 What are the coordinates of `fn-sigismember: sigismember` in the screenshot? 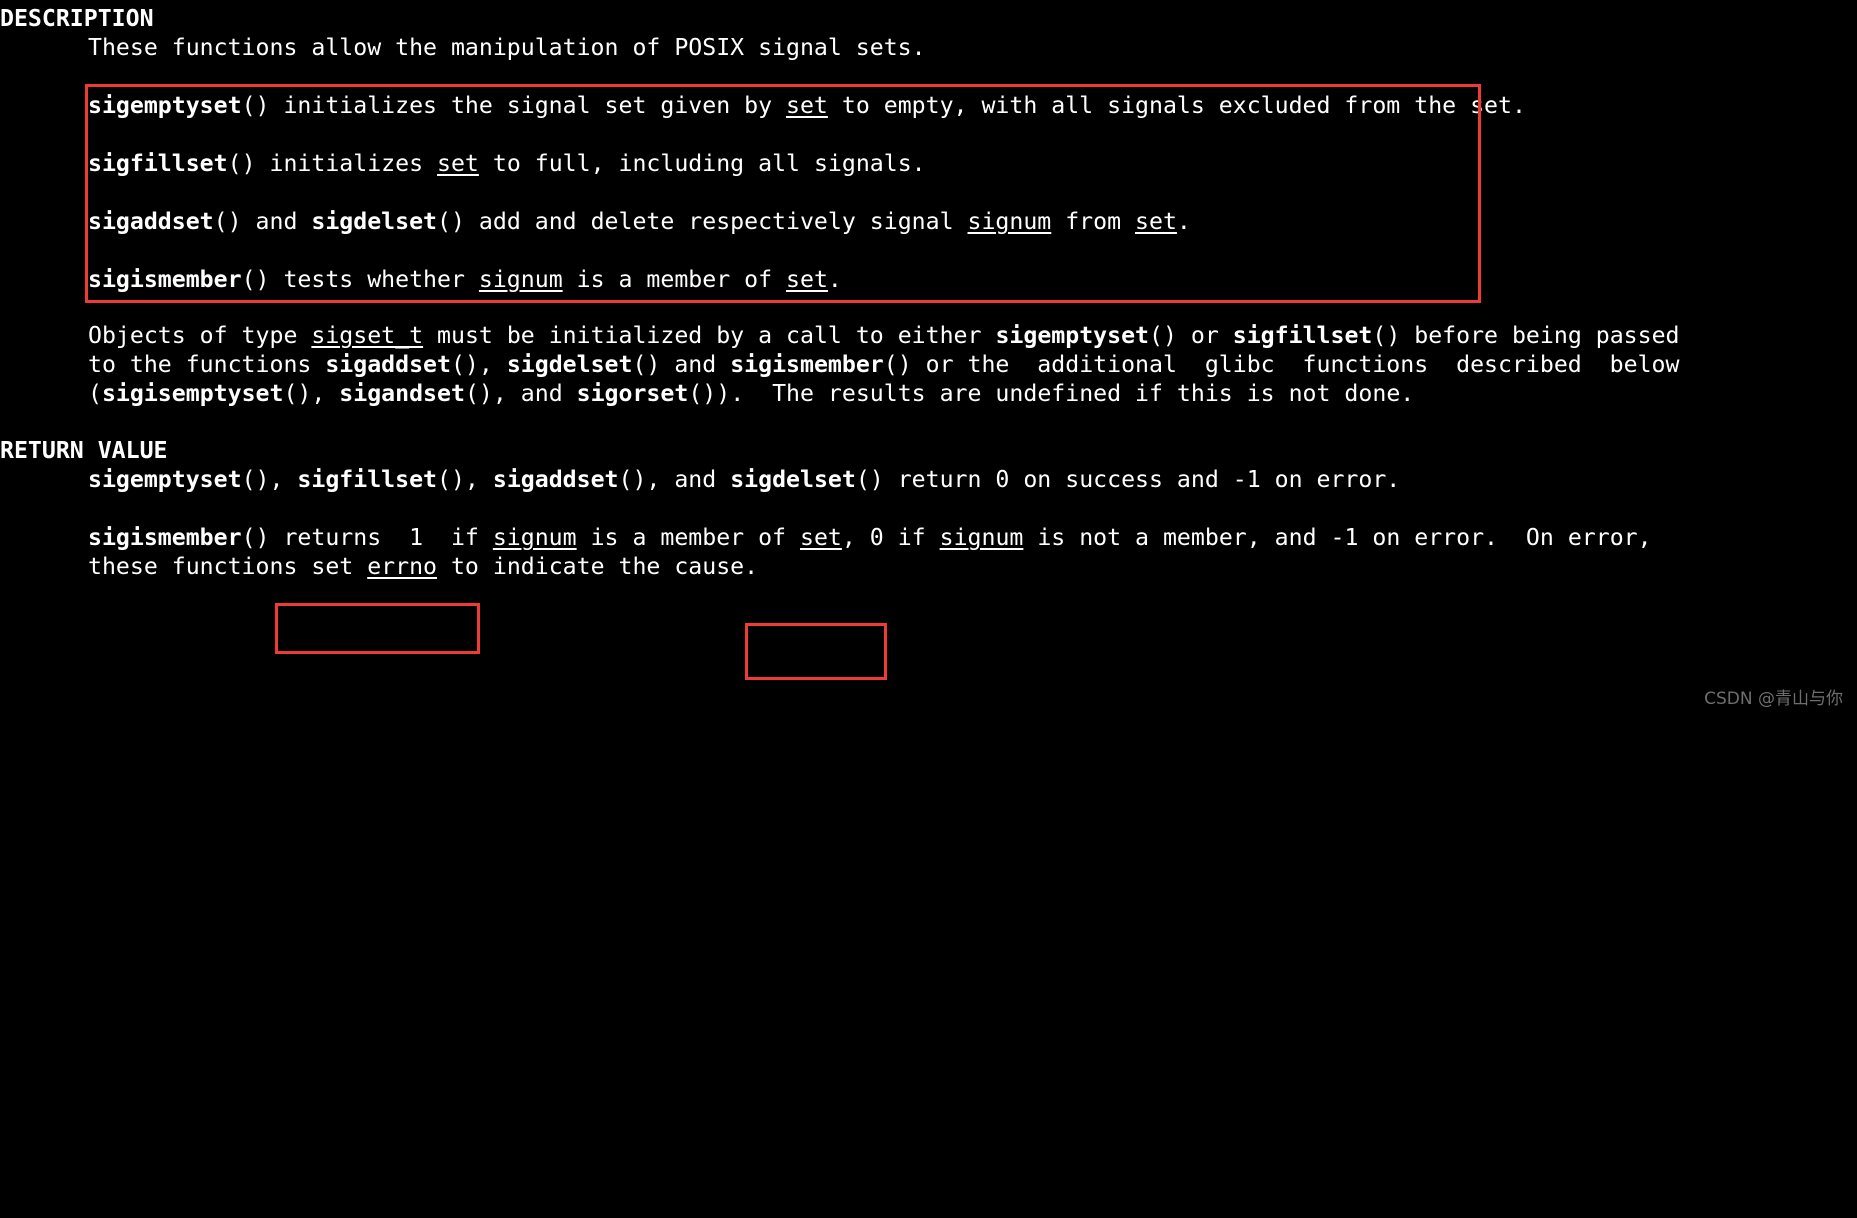 It's located at (165, 279).